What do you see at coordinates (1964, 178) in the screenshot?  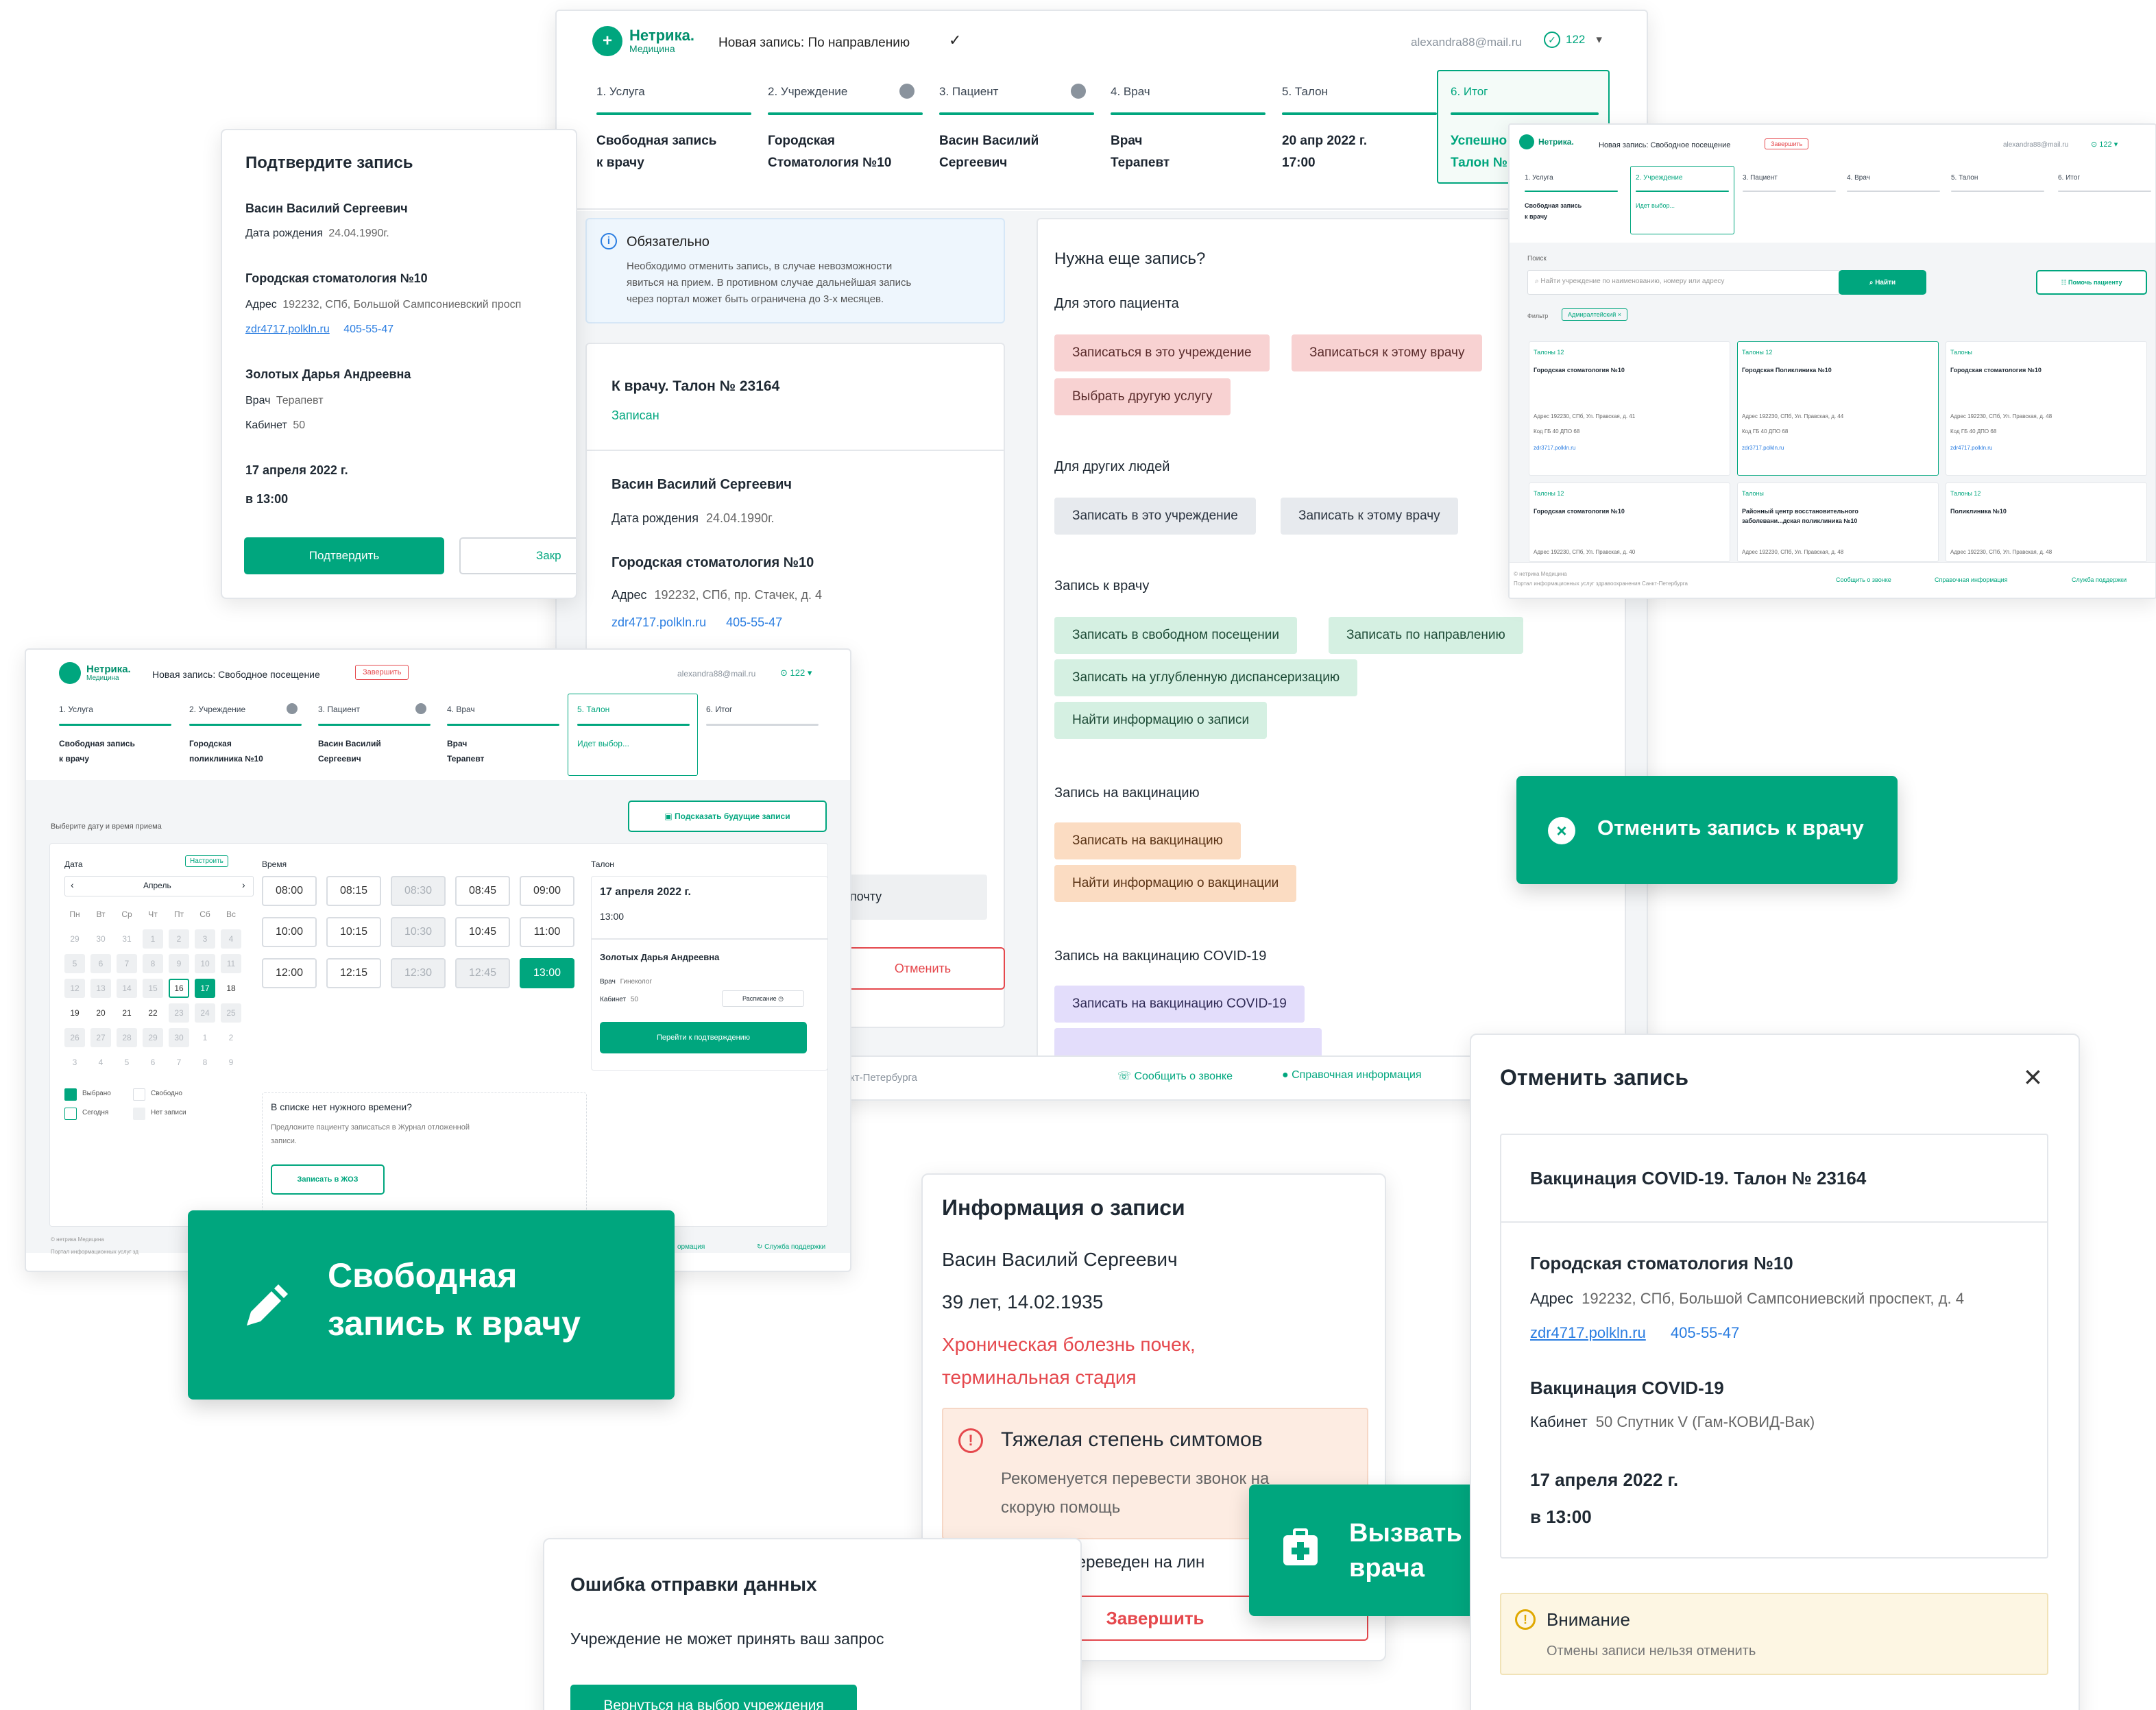 I see `inst-step-5: 5. Талон` at bounding box center [1964, 178].